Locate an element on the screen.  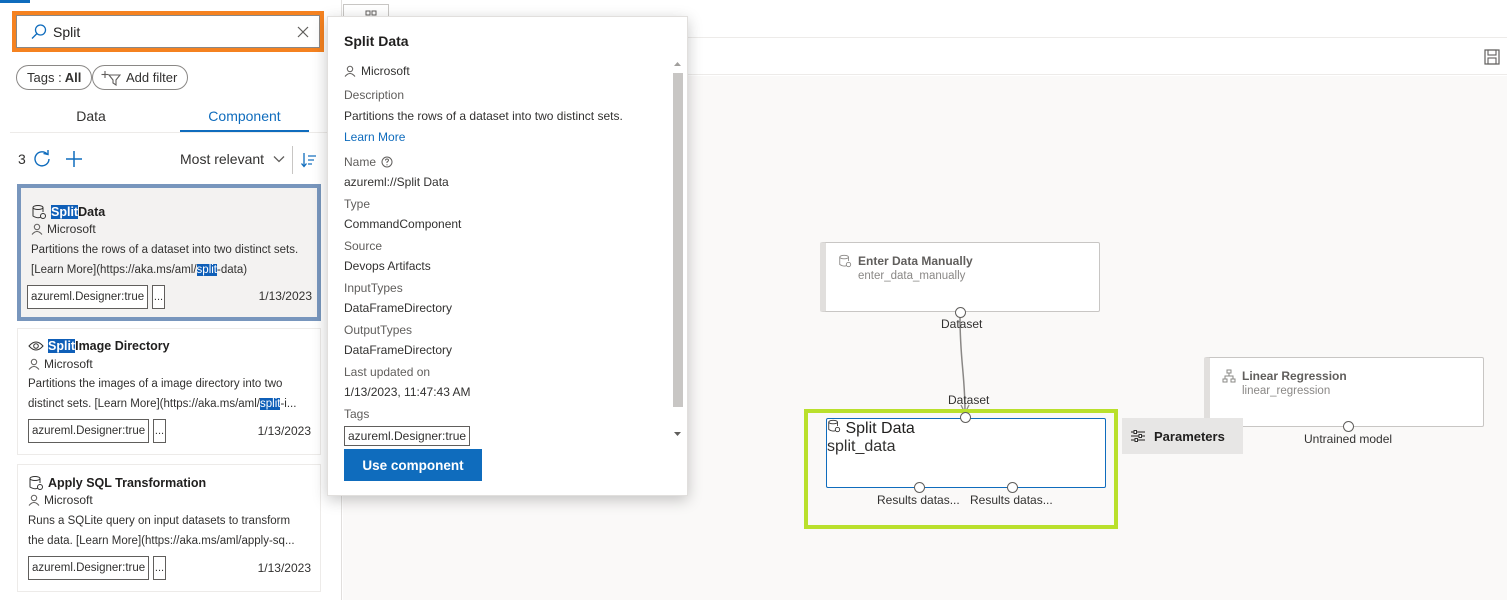
refresh-icon is located at coordinates (42, 158).